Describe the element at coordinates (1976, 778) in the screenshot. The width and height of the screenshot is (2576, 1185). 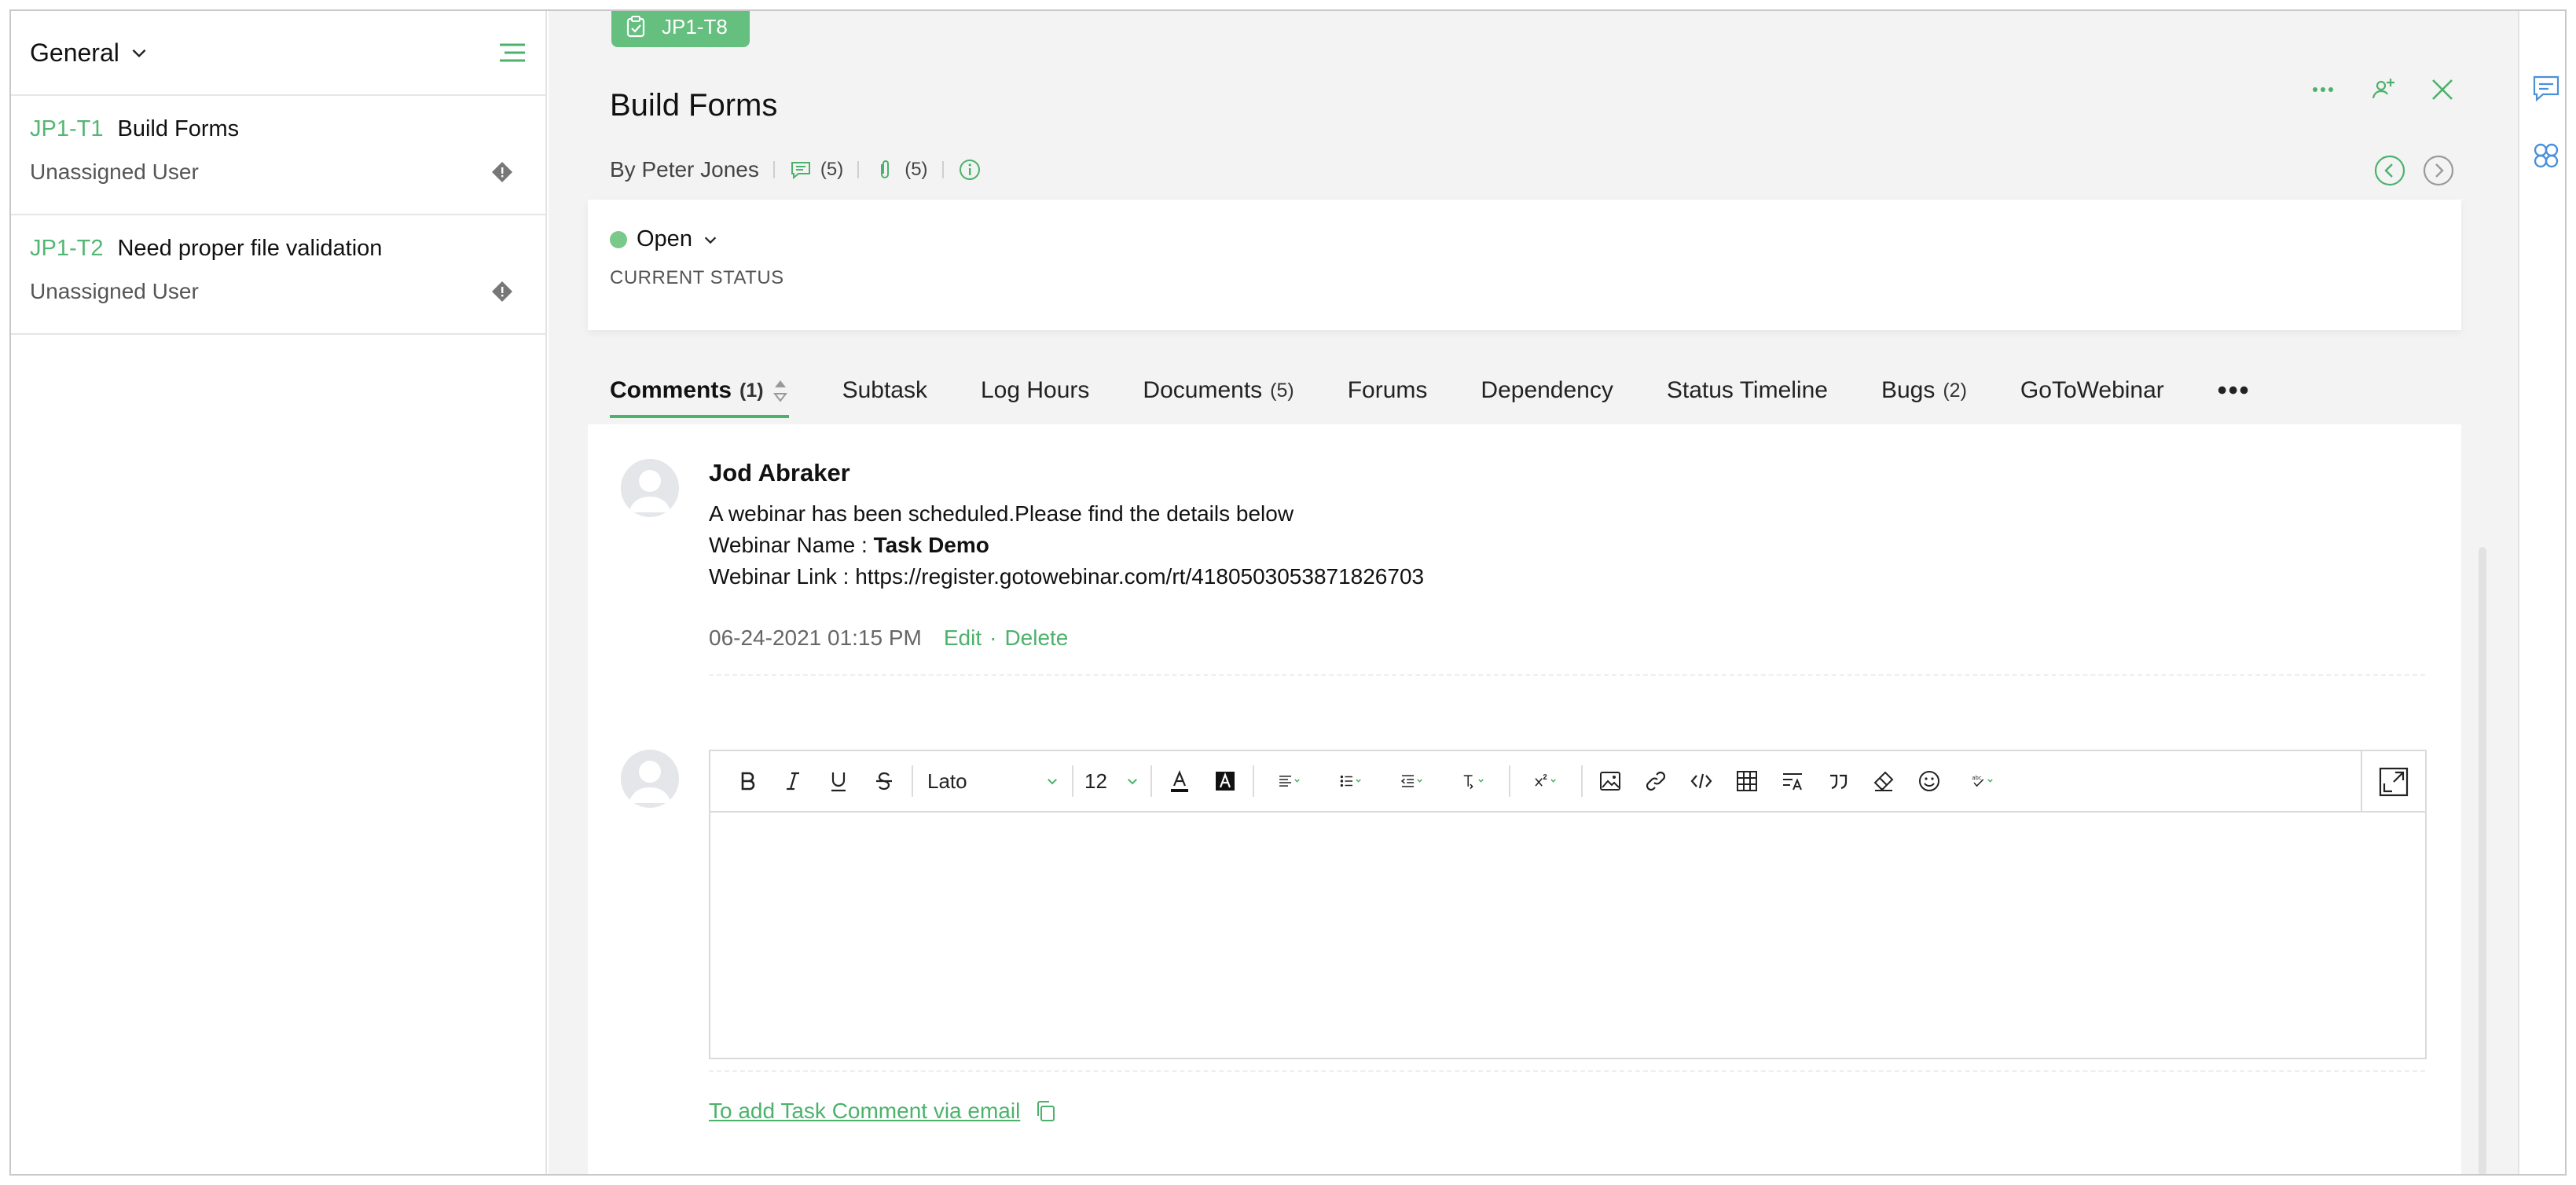
I see `svg-text: abc` at that location.